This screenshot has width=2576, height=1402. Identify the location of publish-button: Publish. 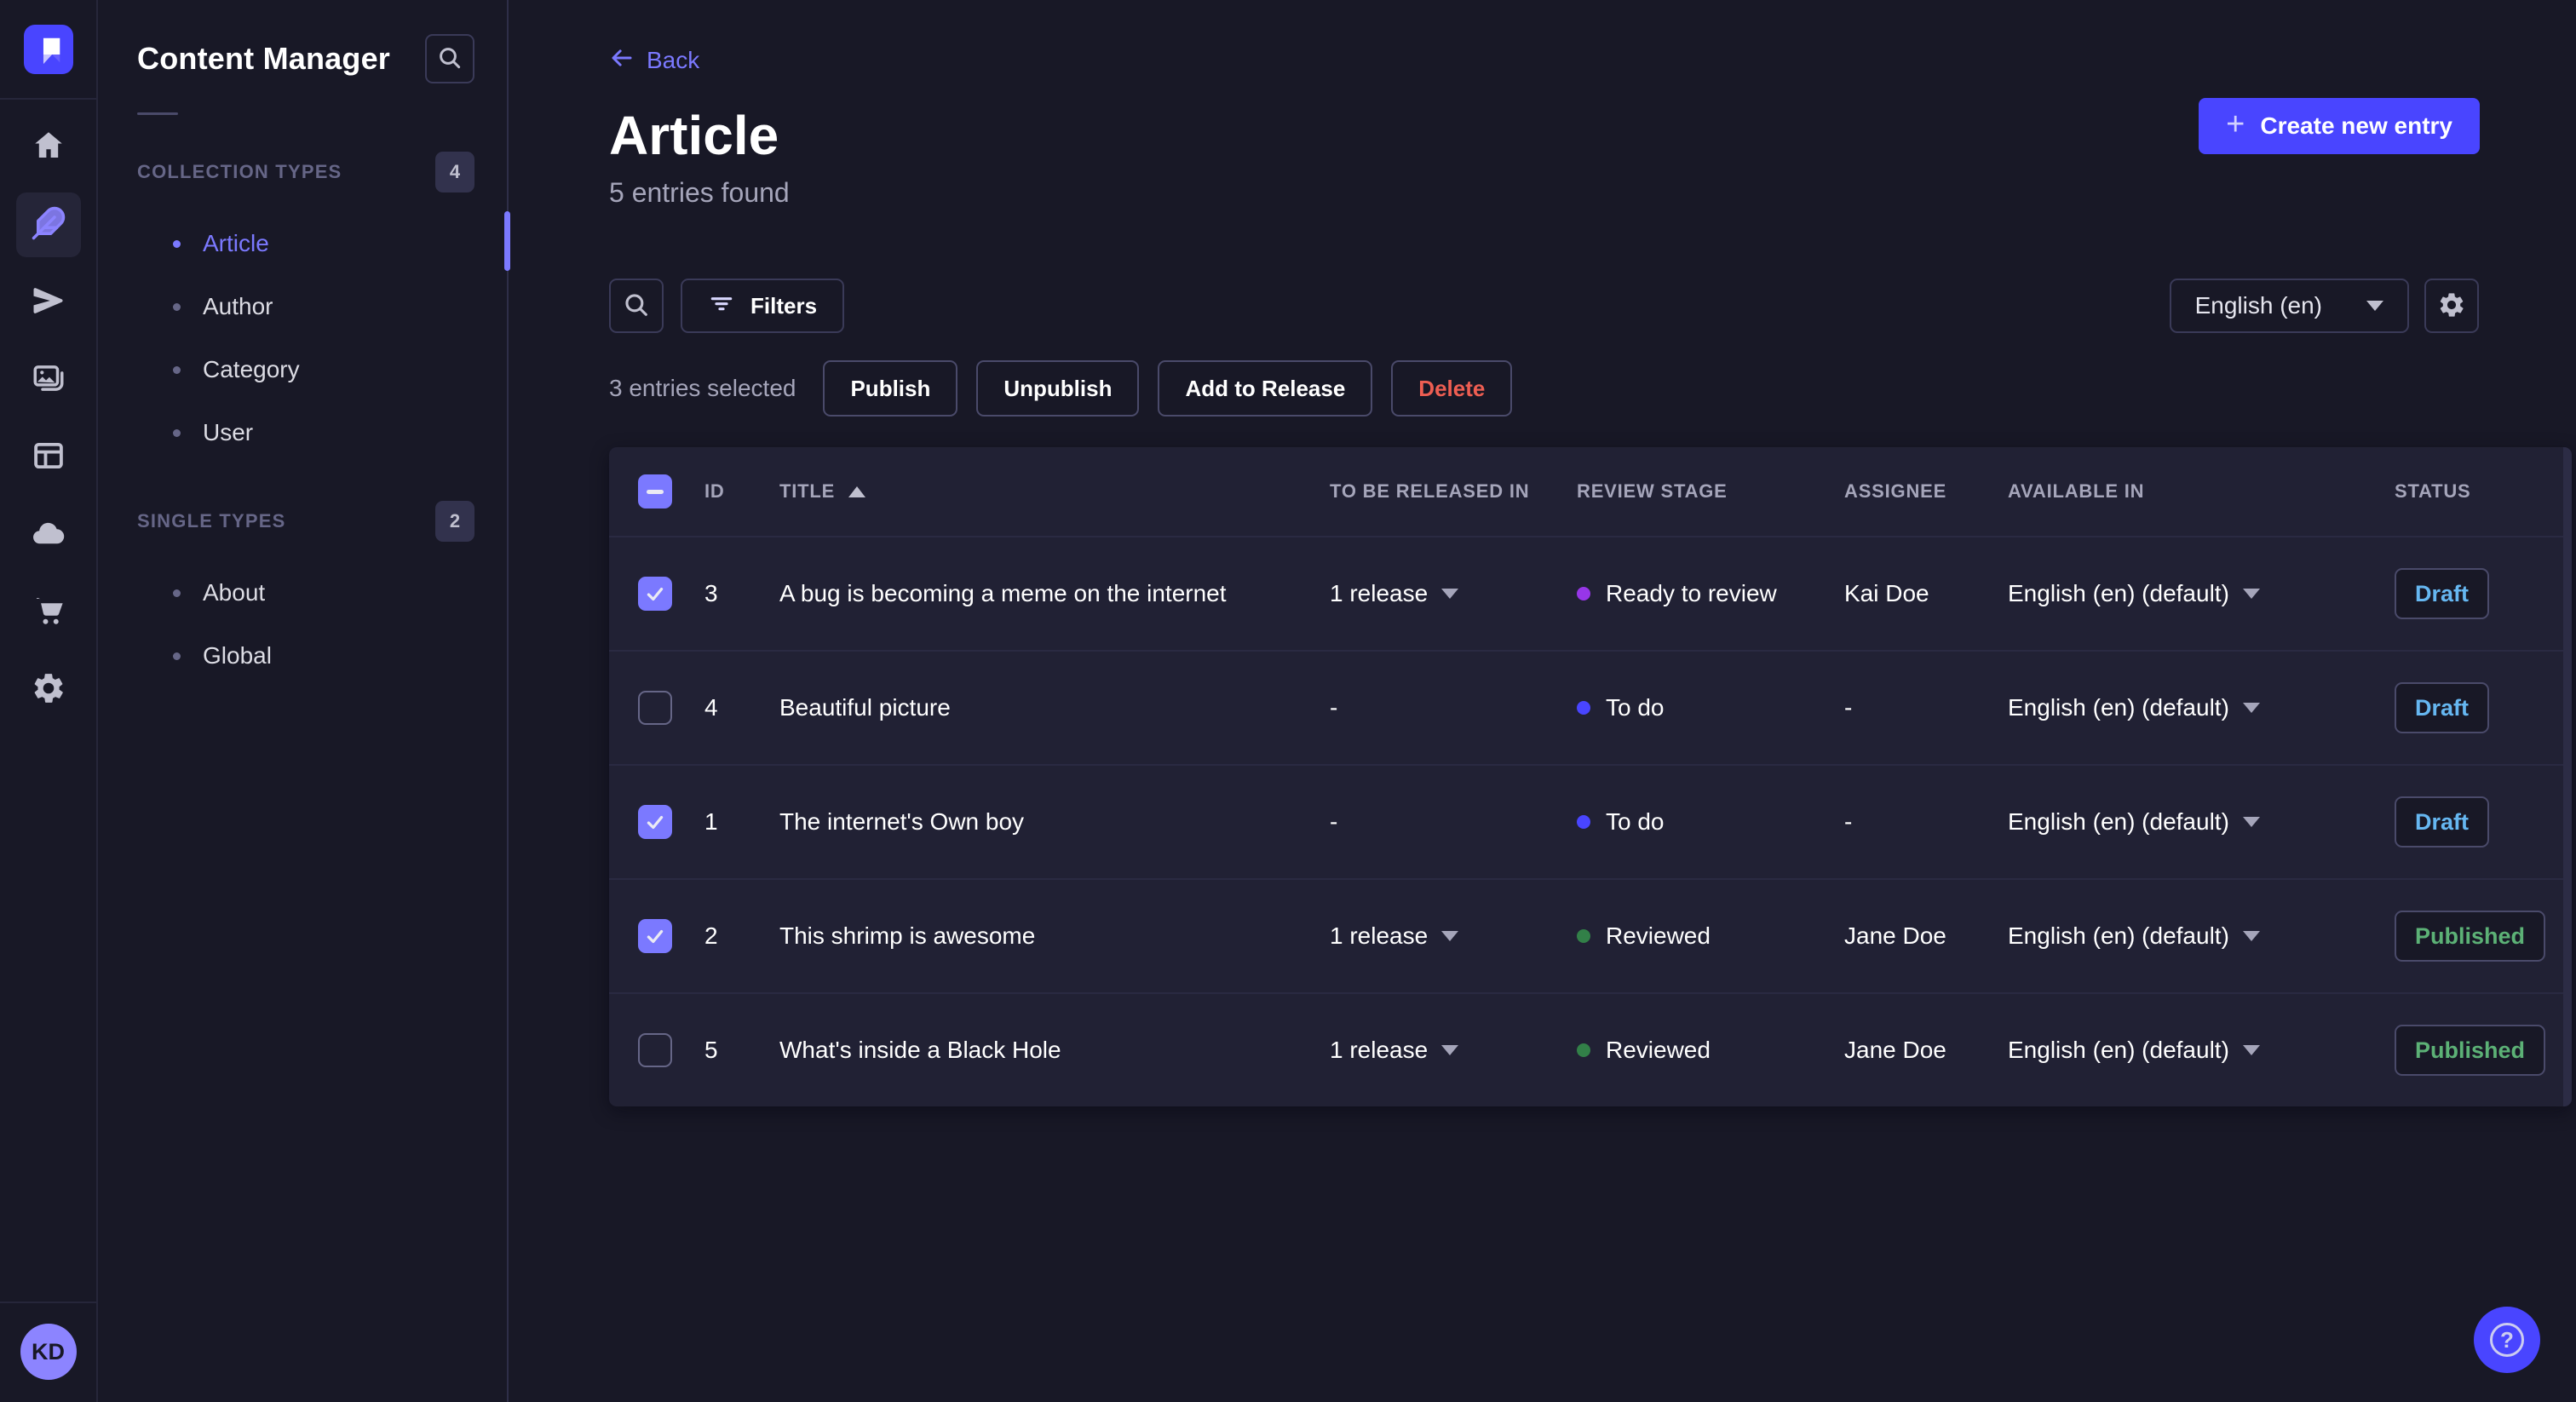
(891, 388).